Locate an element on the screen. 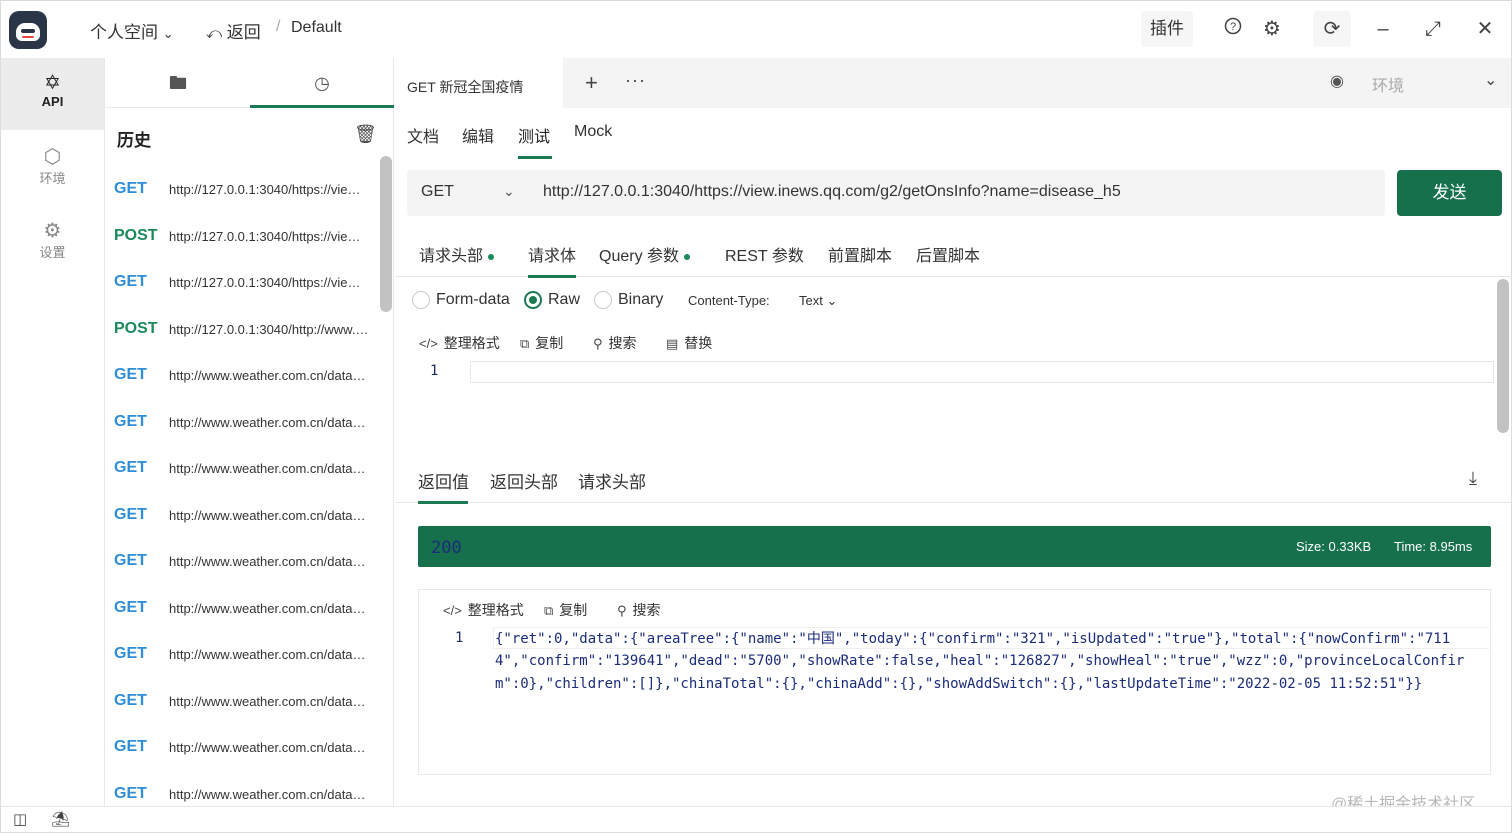  tab-request-body: 请求体 is located at coordinates (552, 254).